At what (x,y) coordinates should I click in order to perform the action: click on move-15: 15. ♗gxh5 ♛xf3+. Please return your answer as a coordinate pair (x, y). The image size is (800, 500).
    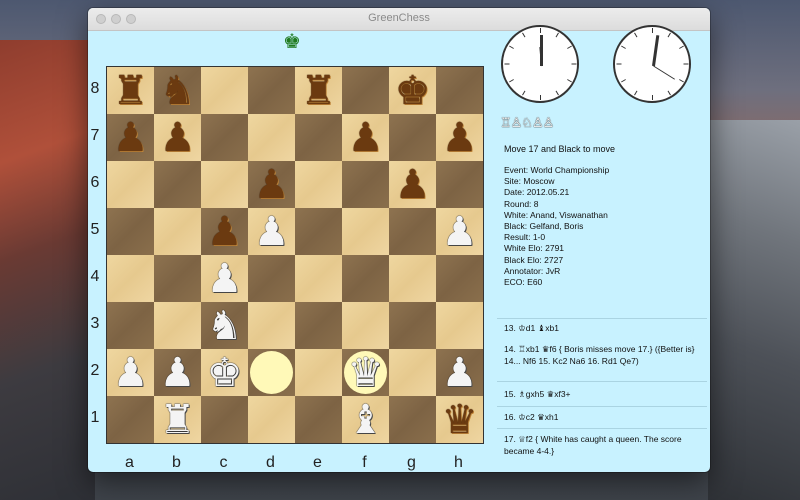
    Looking at the image, I should click on (603, 394).